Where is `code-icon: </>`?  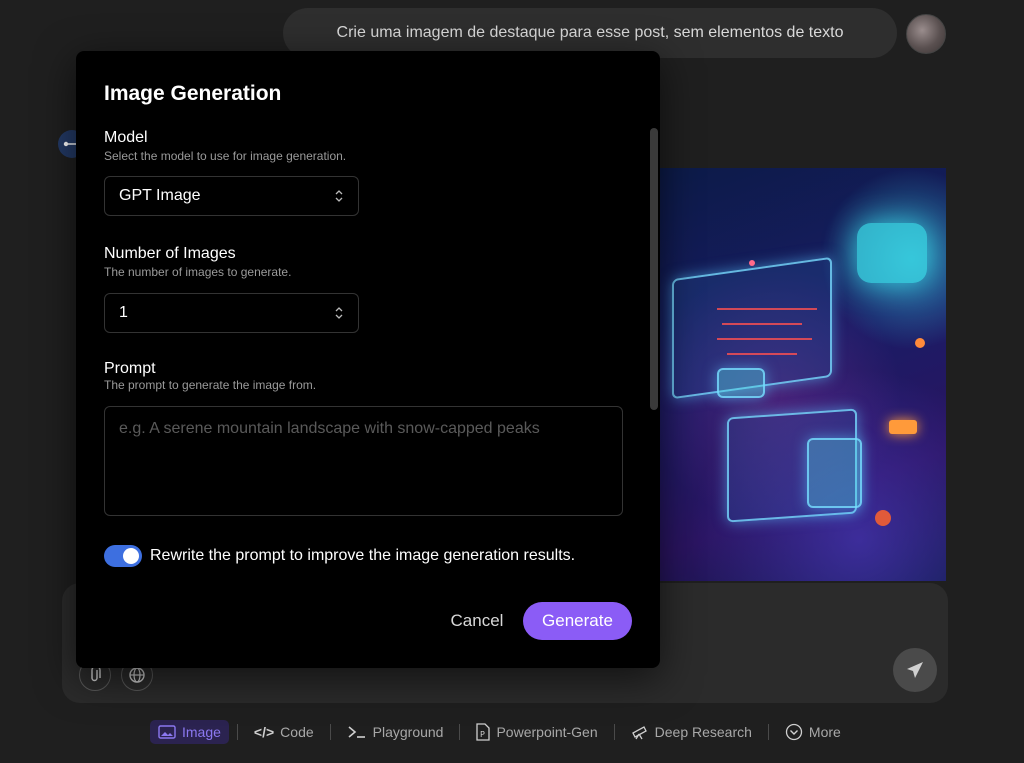 code-icon: </> is located at coordinates (264, 732).